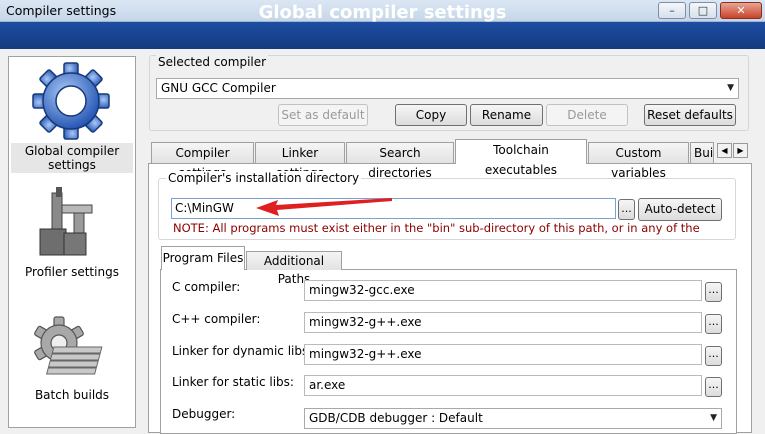 The width and height of the screenshot is (765, 434). Describe the element at coordinates (300, 161) in the screenshot. I see `tab-linker-settings: Linker settings` at that location.